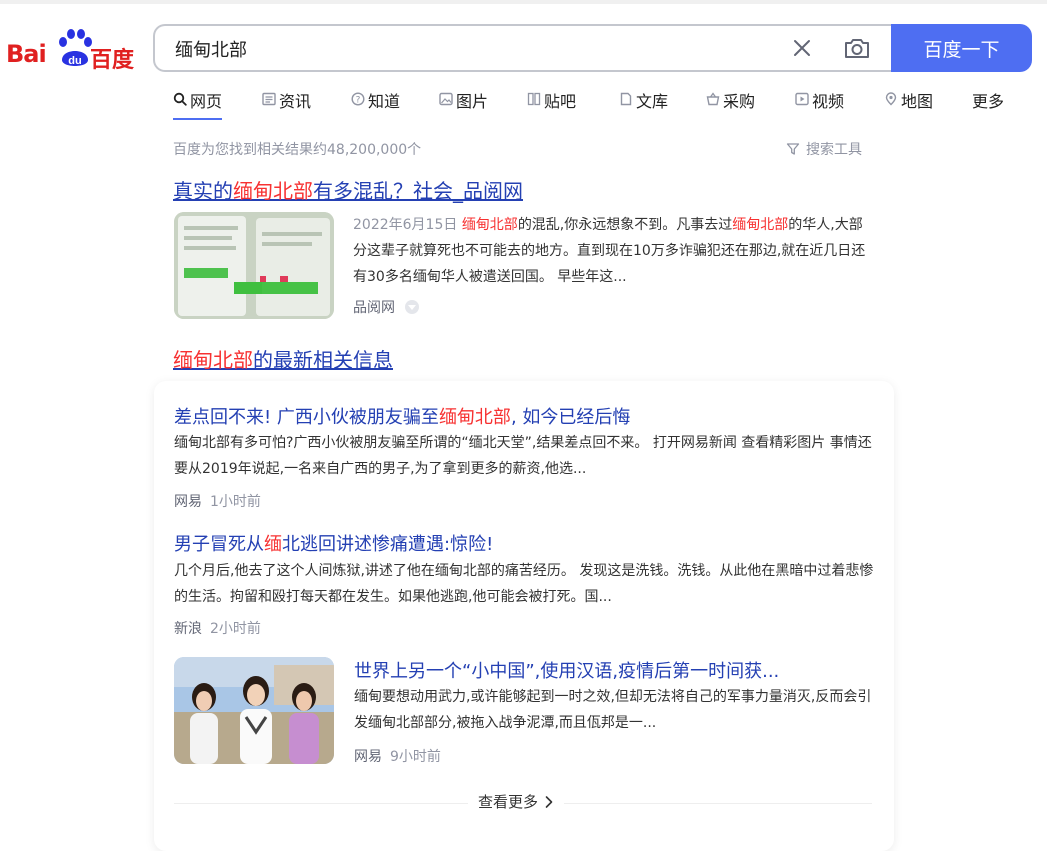 This screenshot has width=1047, height=851. I want to click on tab-label: 采购, so click(739, 101).